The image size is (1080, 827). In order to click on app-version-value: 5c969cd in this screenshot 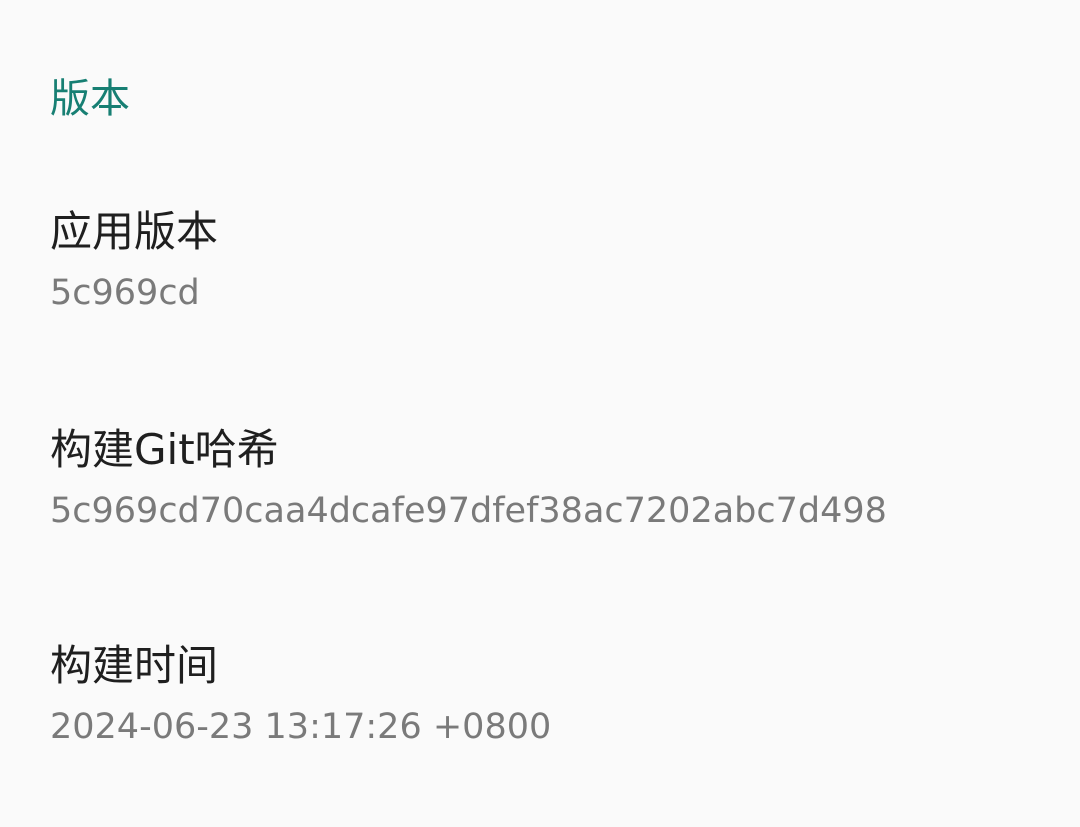, I will do `click(125, 293)`.